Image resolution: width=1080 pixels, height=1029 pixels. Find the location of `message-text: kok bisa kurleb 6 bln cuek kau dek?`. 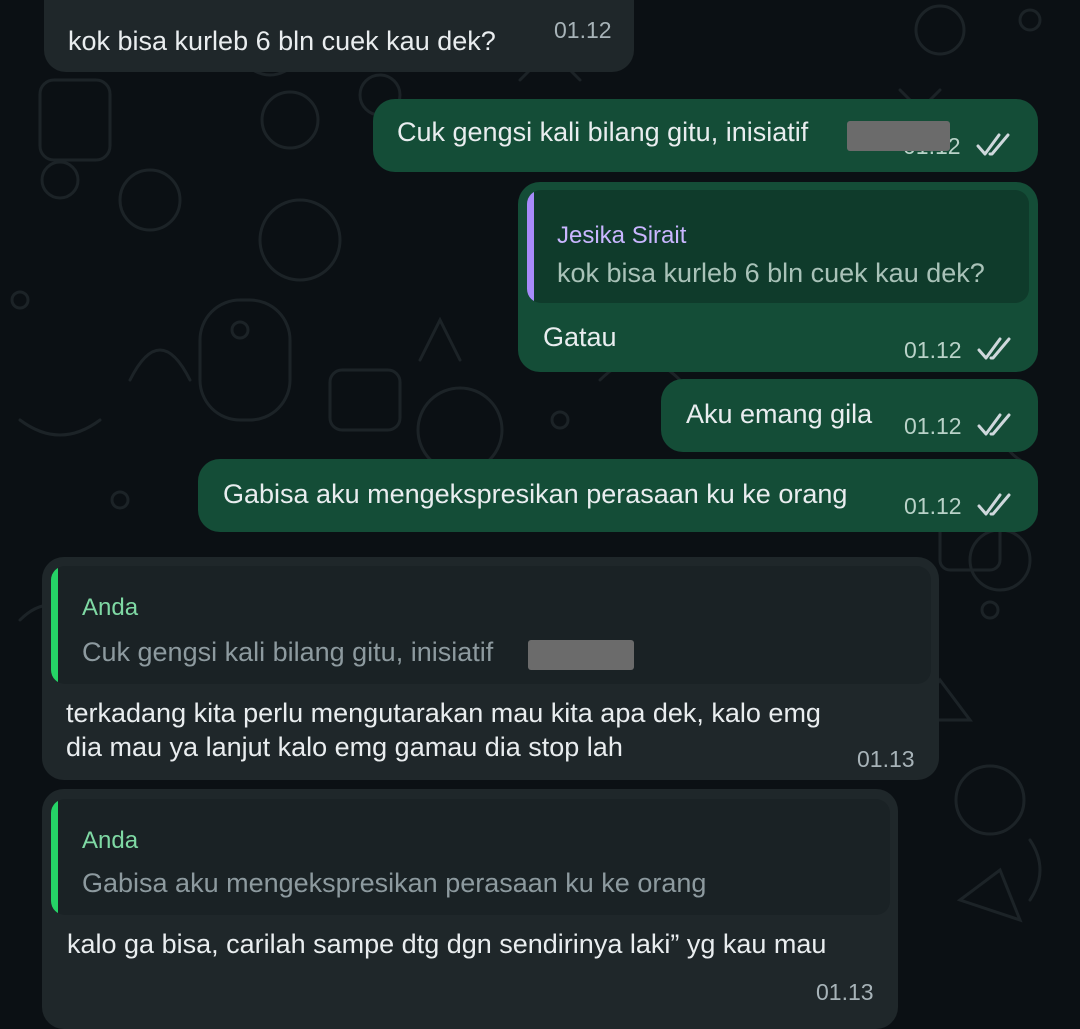

message-text: kok bisa kurleb 6 bln cuek kau dek? is located at coordinates (282, 41).